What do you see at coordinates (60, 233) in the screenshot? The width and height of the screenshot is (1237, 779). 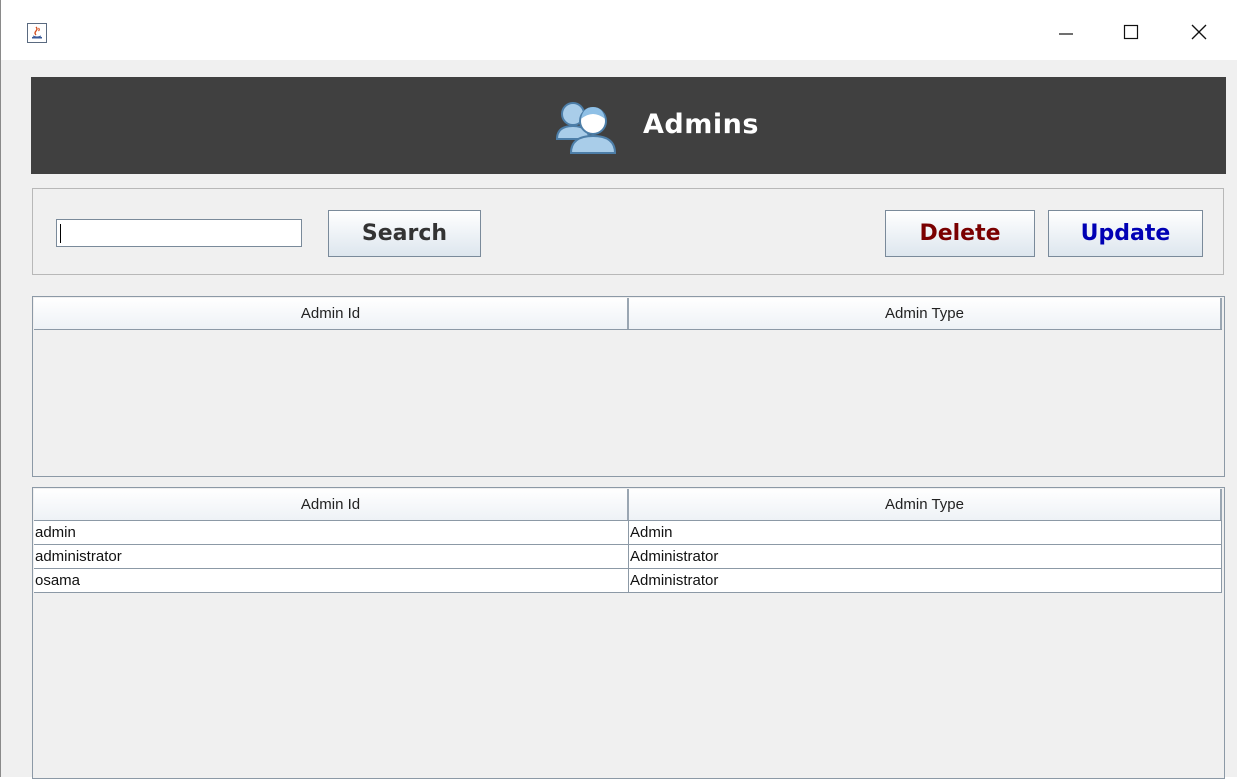 I see `text-caret` at bounding box center [60, 233].